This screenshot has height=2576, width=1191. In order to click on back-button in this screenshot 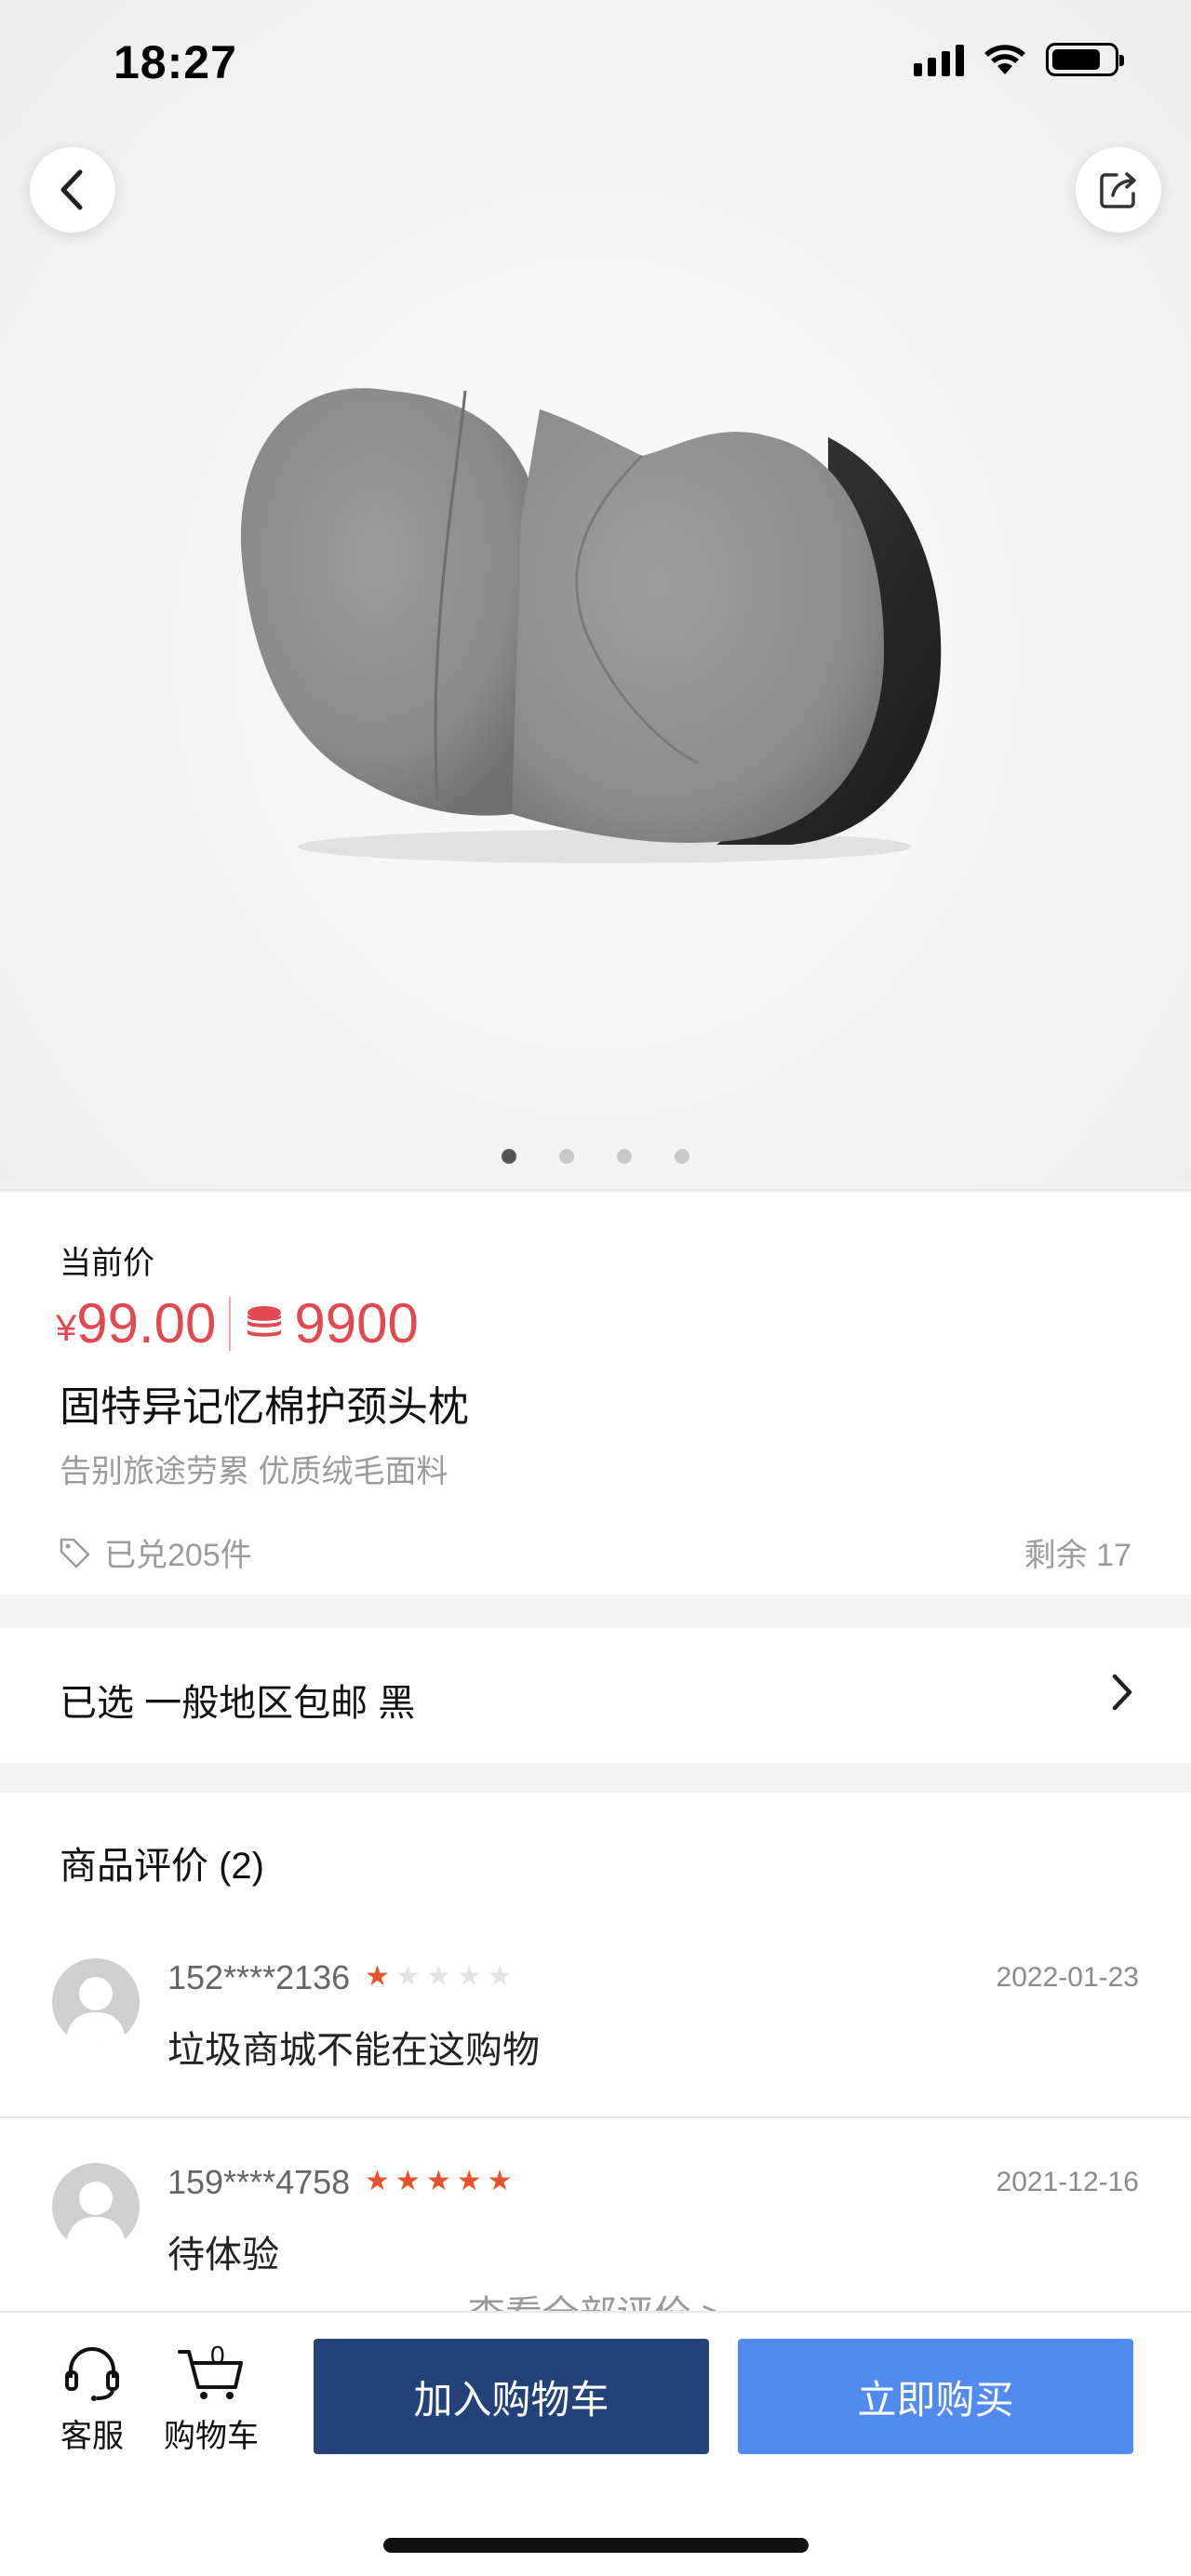, I will do `click(72, 190)`.